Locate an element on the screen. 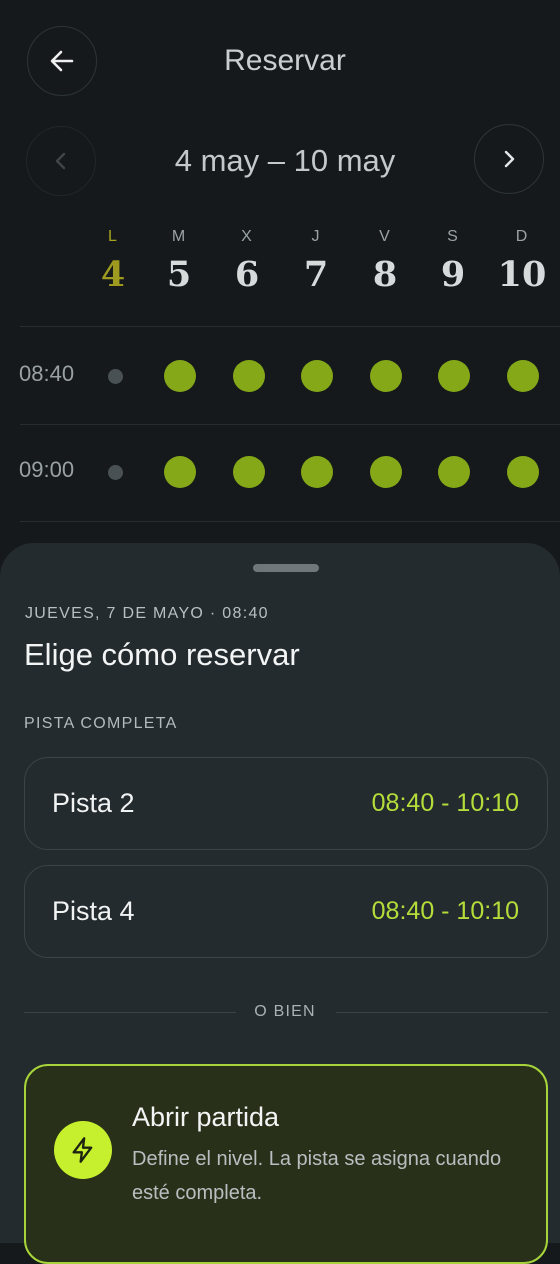 The image size is (560, 1264). day-number: 7 is located at coordinates (316, 274).